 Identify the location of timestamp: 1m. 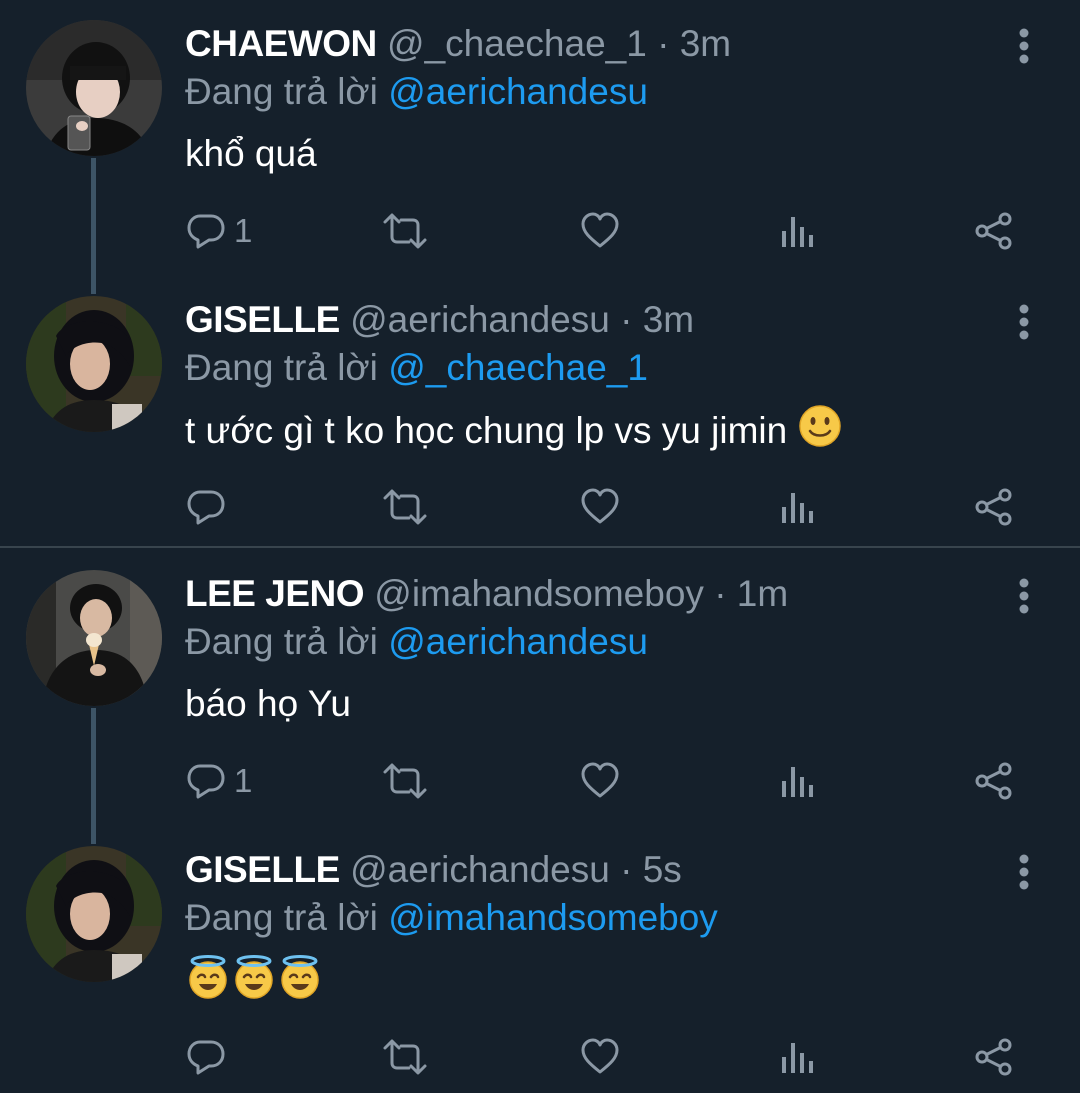
(762, 593).